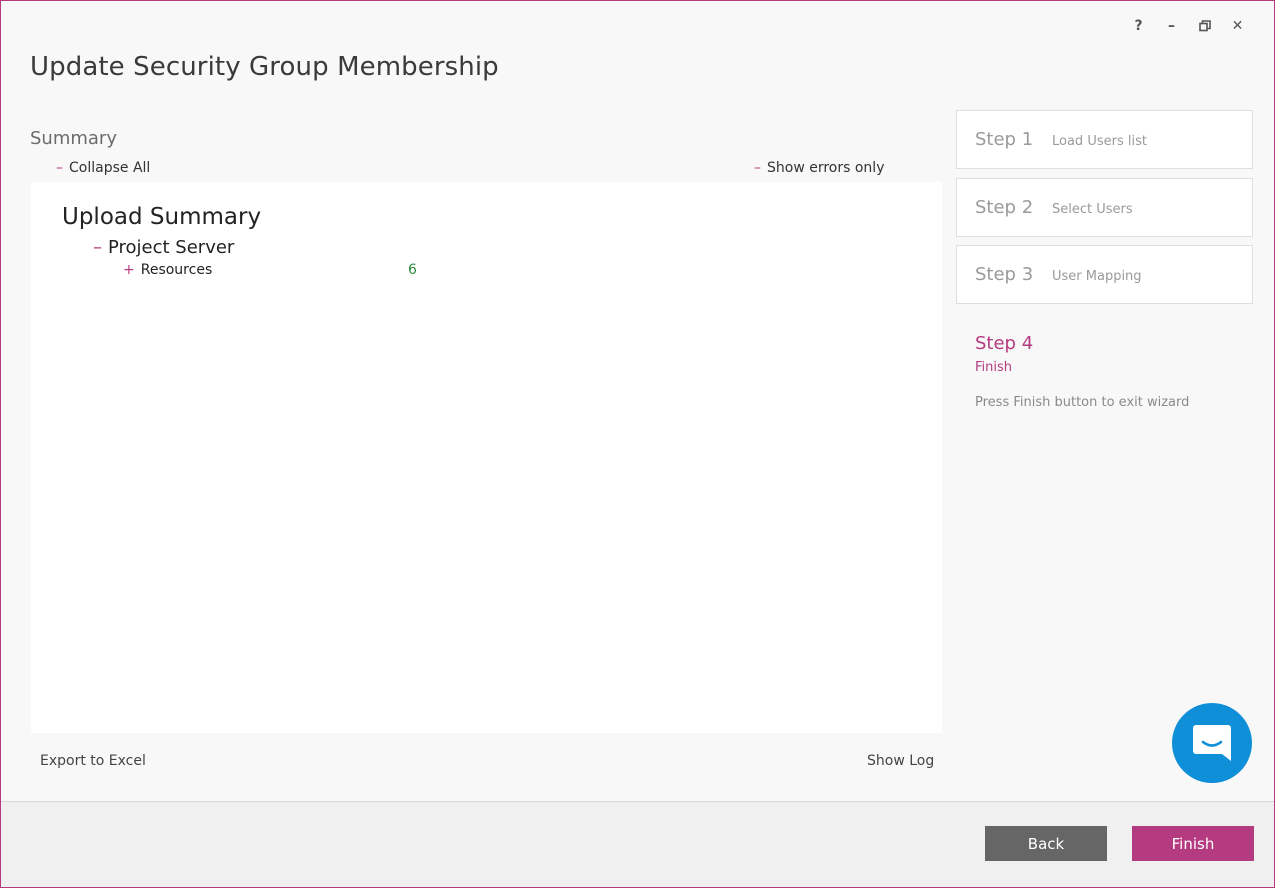 This screenshot has width=1275, height=888. Describe the element at coordinates (1092, 209) in the screenshot. I see `step-name: Select Users` at that location.